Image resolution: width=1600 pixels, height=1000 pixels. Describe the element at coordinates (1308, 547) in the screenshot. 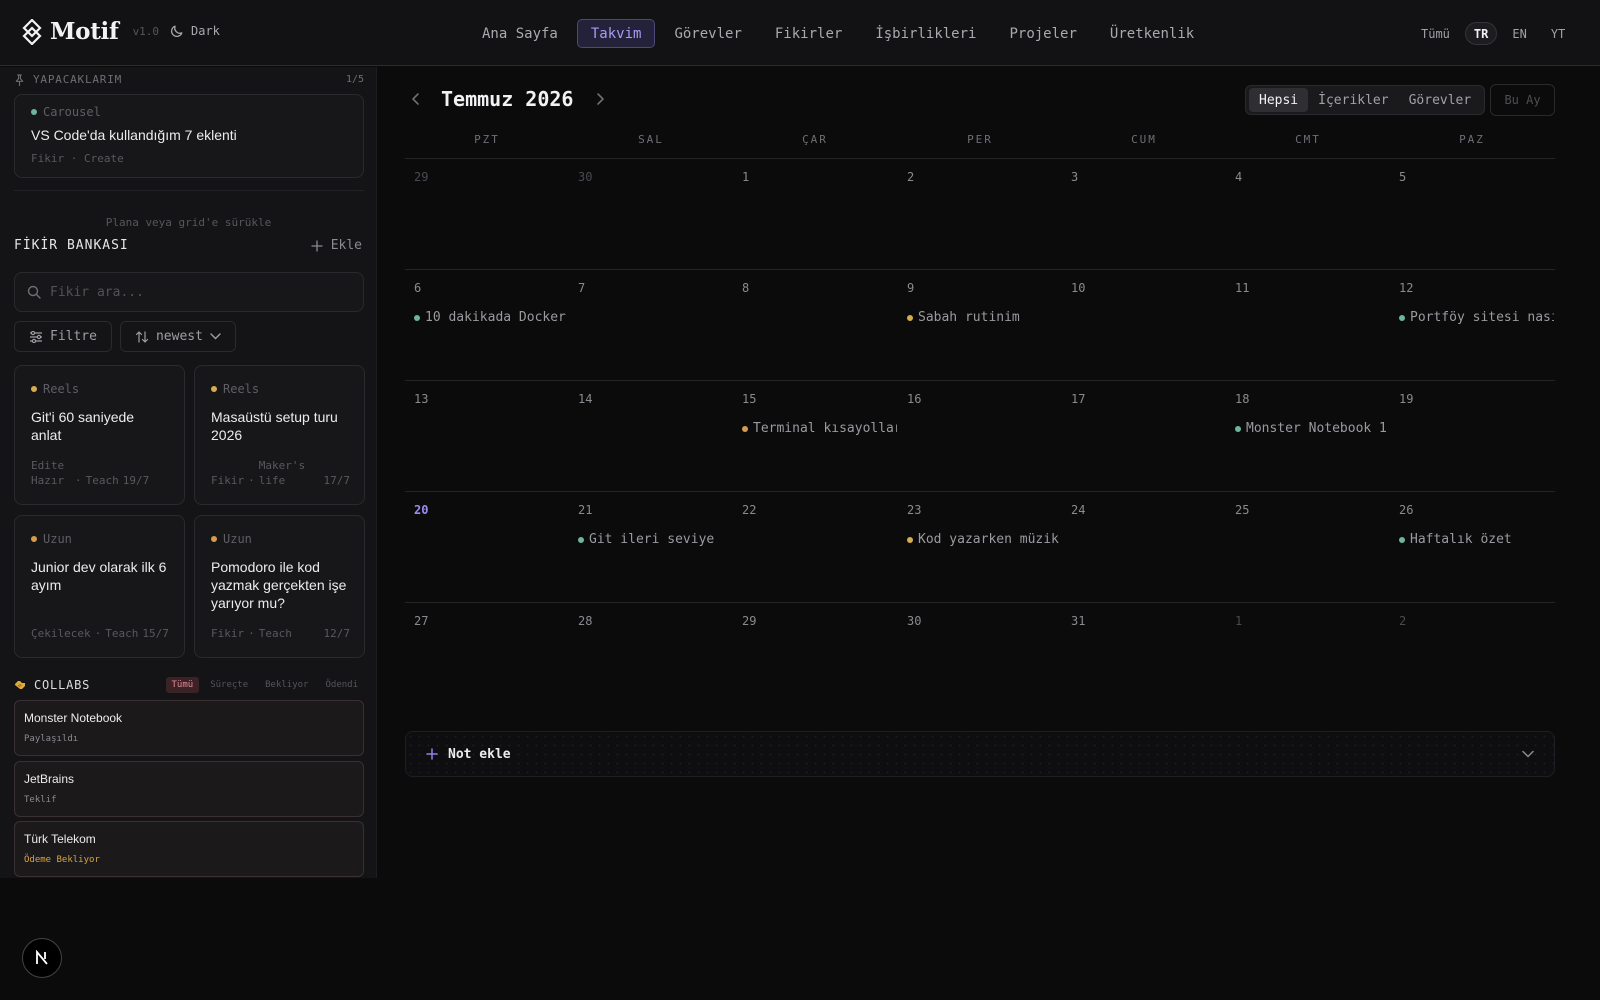

I see `calendar-day: 25` at that location.